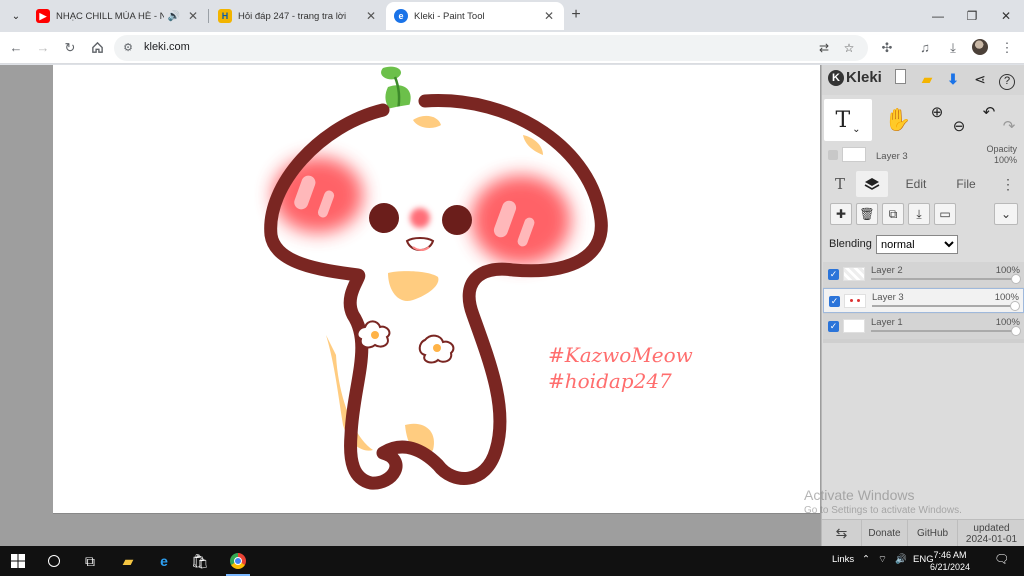 Image resolution: width=1024 pixels, height=576 pixels. Describe the element at coordinates (950, 567) in the screenshot. I see `clock-date: 6/21/2024` at that location.